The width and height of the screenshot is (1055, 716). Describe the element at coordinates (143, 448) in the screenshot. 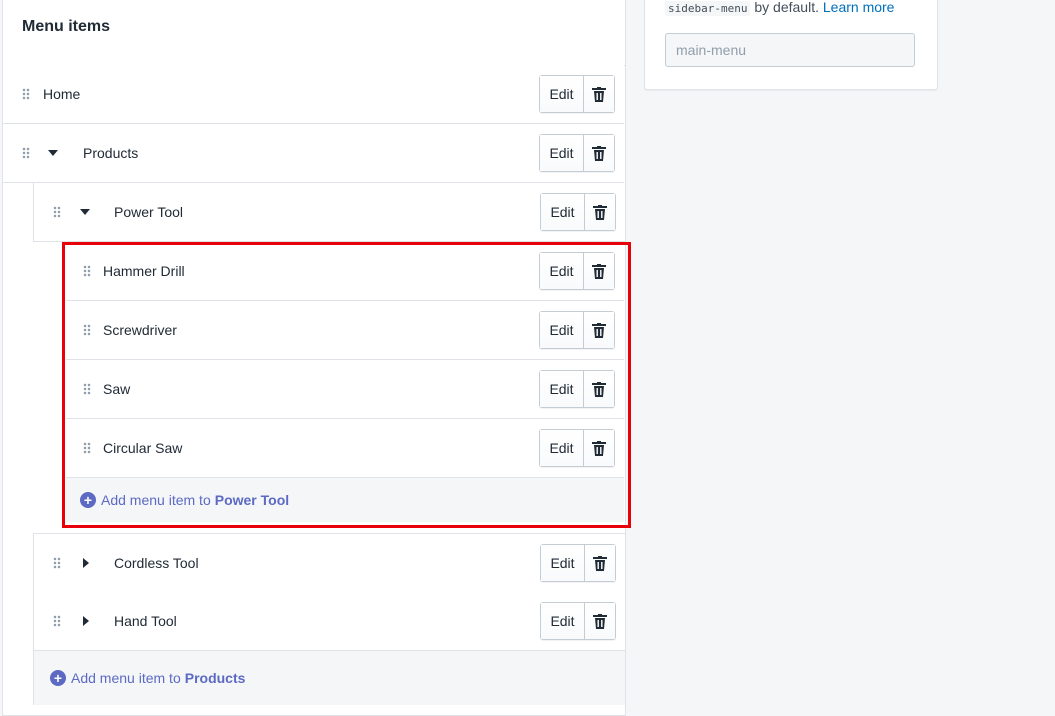

I see `menu-item-label: Circular Saw` at that location.